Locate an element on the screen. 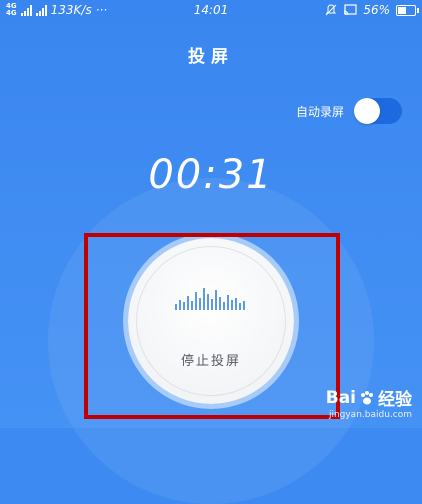  baidu-watermark: Bai 经验 jingyan.baidu.com is located at coordinates (368, 403).